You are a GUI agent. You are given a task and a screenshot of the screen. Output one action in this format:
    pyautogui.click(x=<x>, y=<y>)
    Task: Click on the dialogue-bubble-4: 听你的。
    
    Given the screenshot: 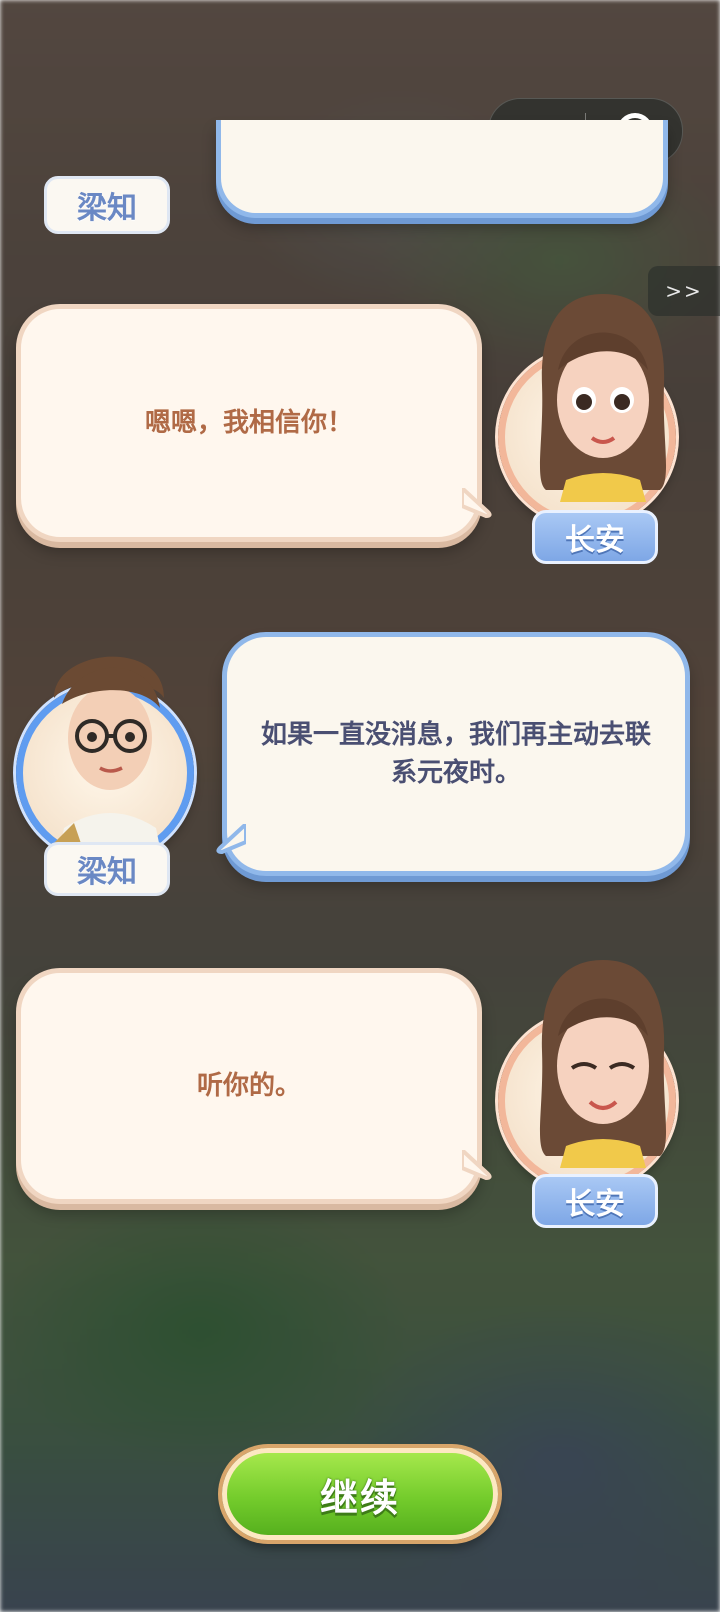 What is the action you would take?
    pyautogui.click(x=249, y=1086)
    